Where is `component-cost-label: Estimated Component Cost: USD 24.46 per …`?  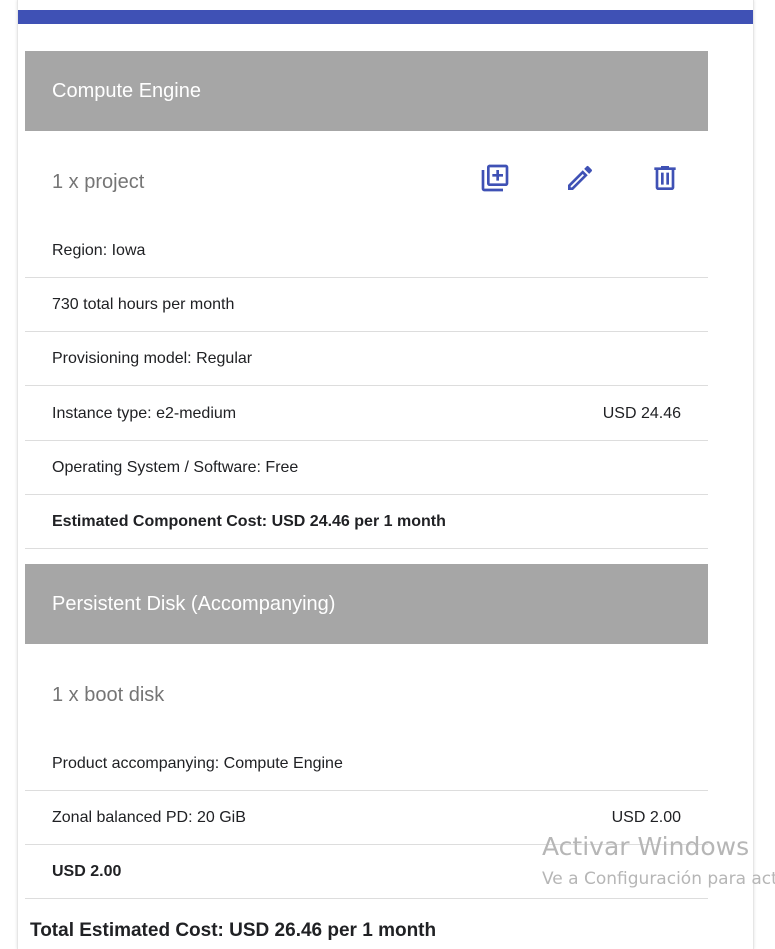 component-cost-label: Estimated Component Cost: USD 24.46 per … is located at coordinates (249, 521).